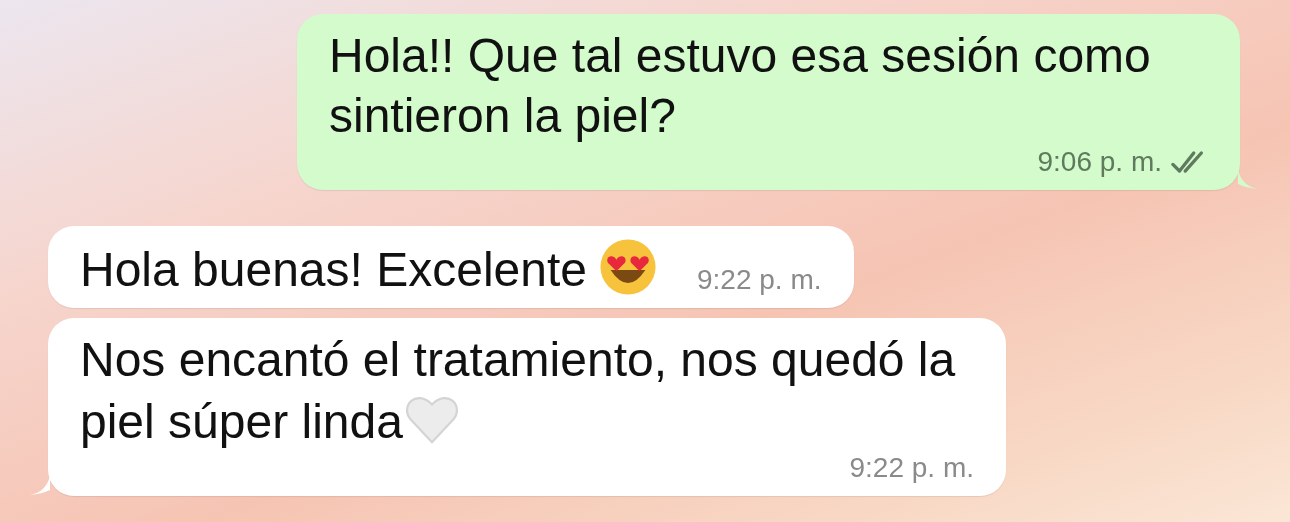 The height and width of the screenshot is (522, 1290). I want to click on message-text: Hola buenas! Excelente, so click(368, 269).